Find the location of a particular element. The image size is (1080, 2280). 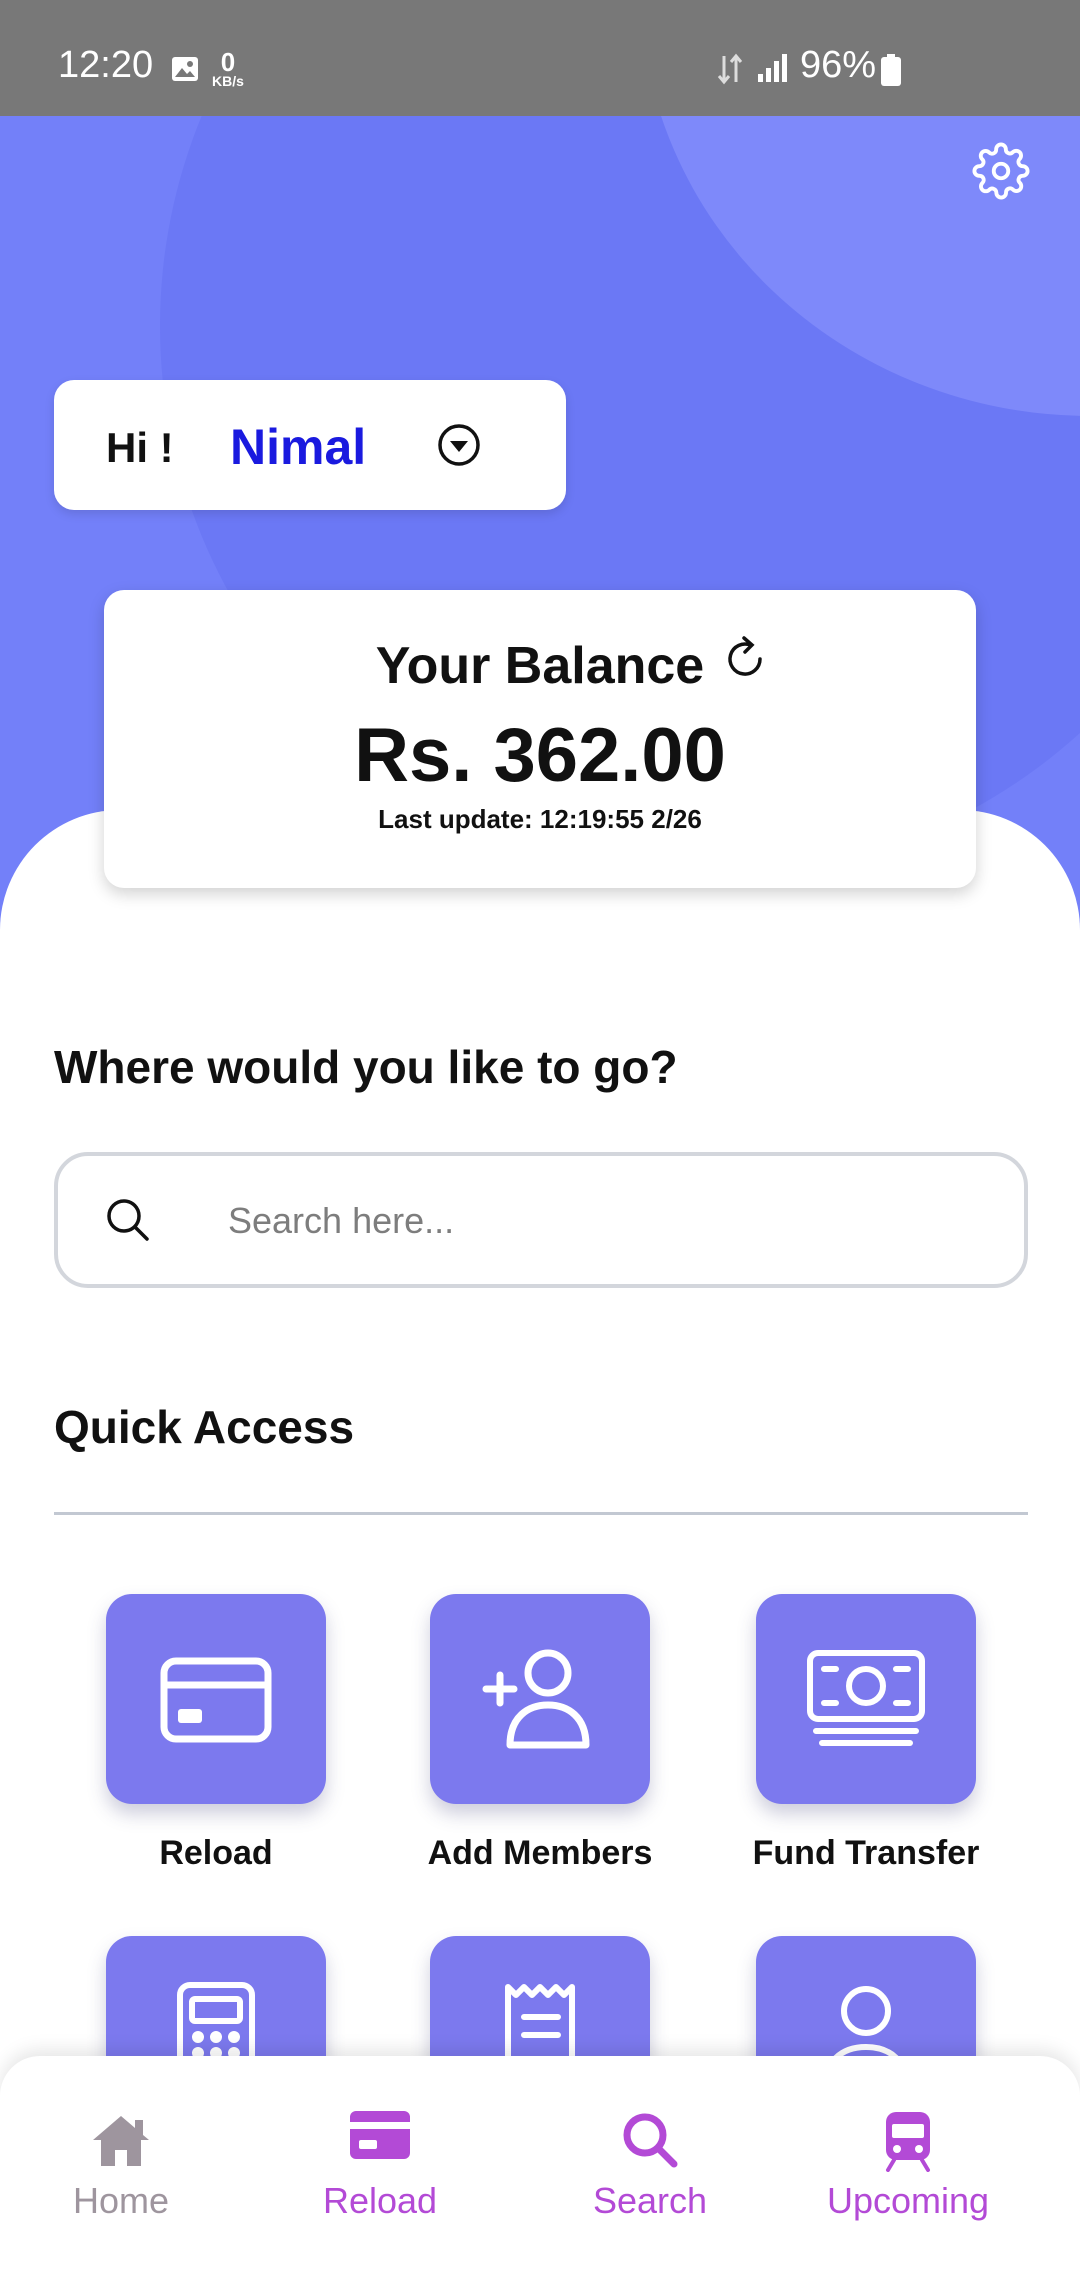

quick-access-label: Add Members is located at coordinates (540, 1853).